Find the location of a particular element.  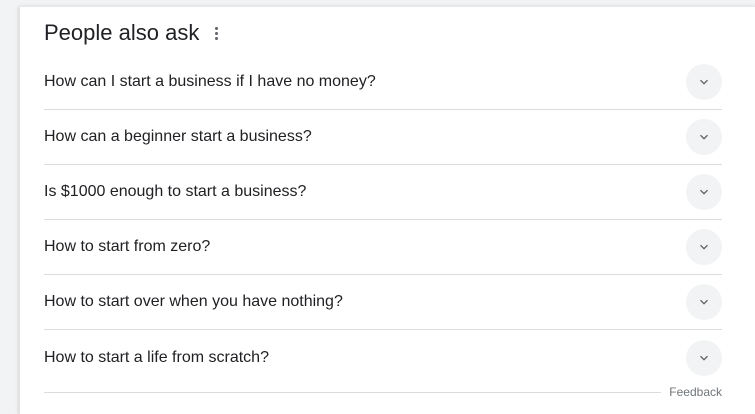

question-text: Is $1000 enough to start a business? is located at coordinates (175, 191).